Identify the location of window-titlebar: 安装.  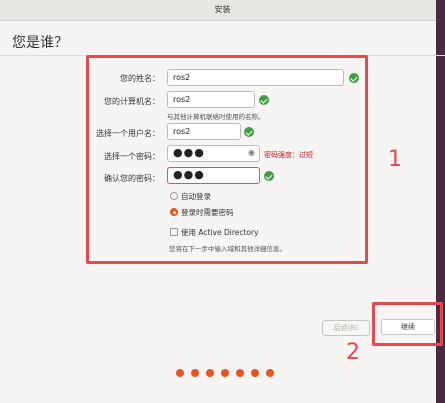
(222, 10).